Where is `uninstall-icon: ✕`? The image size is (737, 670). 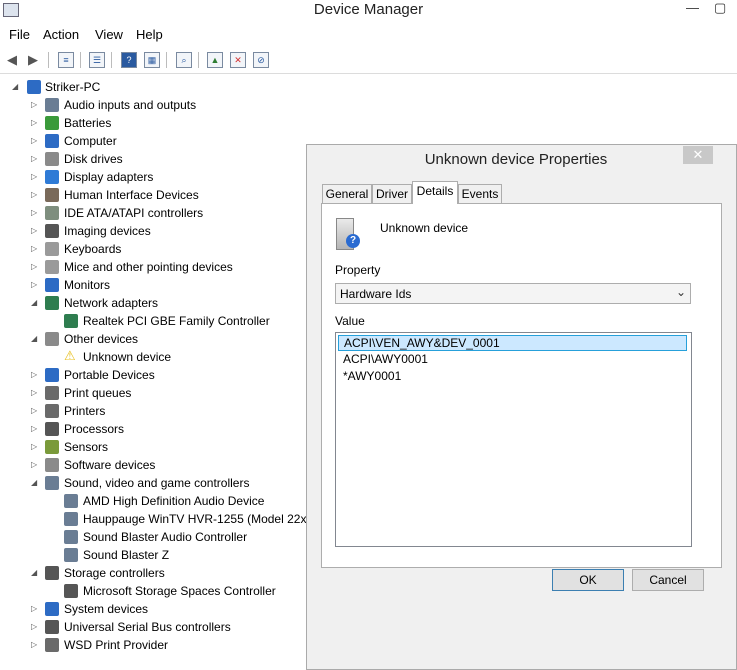 uninstall-icon: ✕ is located at coordinates (238, 60).